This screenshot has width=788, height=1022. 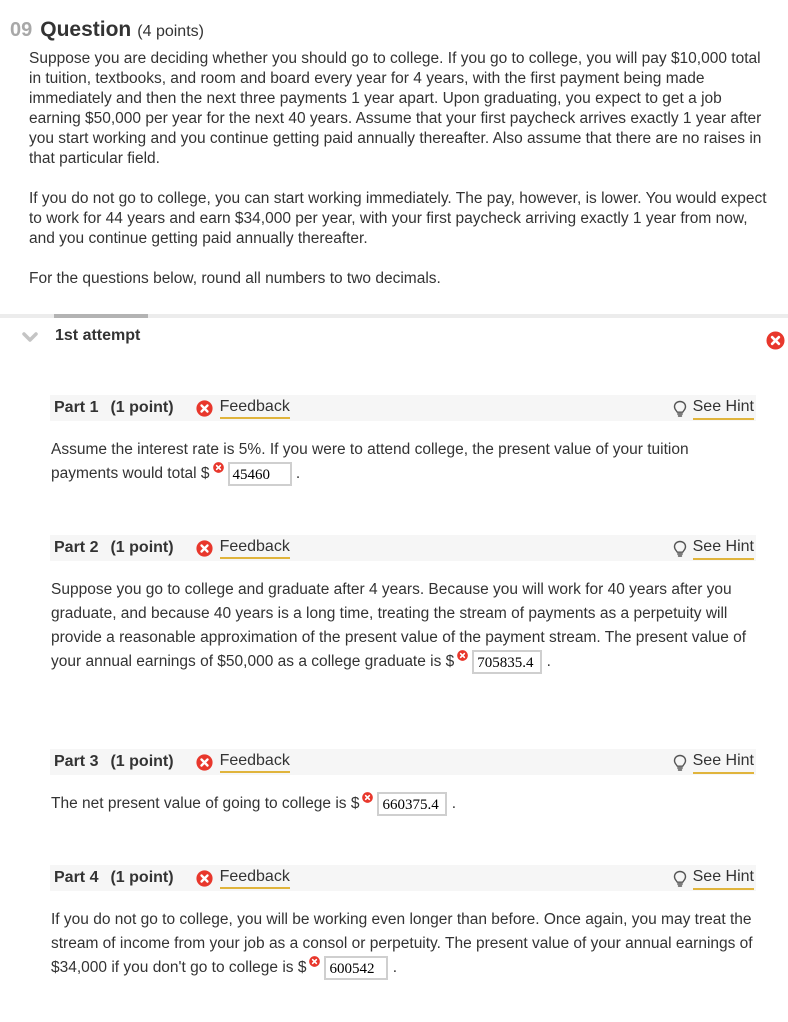 What do you see at coordinates (76, 877) in the screenshot?
I see `part-title: Part 4` at bounding box center [76, 877].